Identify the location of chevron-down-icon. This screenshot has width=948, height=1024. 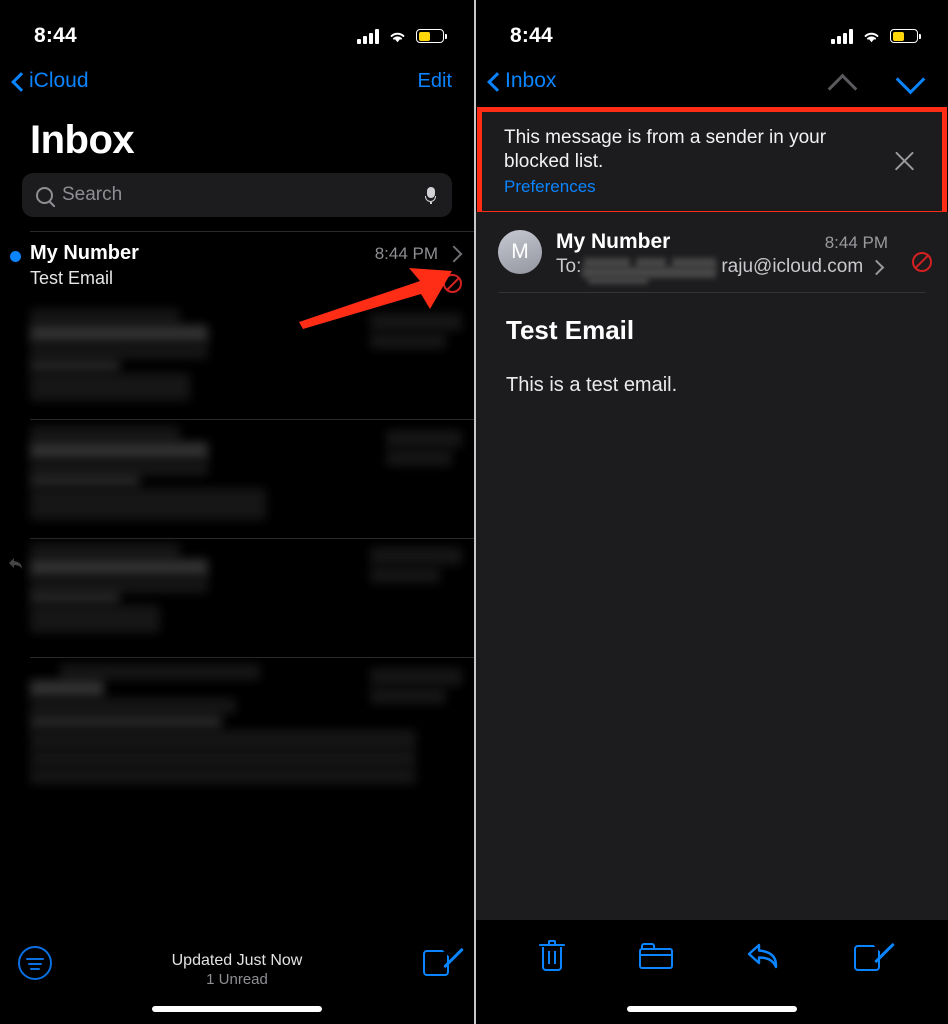
(911, 81).